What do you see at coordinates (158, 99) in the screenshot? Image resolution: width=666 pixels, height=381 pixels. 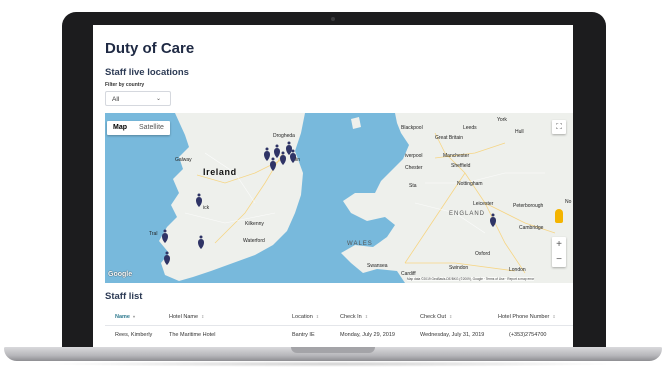 I see `chevron-down-icon: ⌄` at bounding box center [158, 99].